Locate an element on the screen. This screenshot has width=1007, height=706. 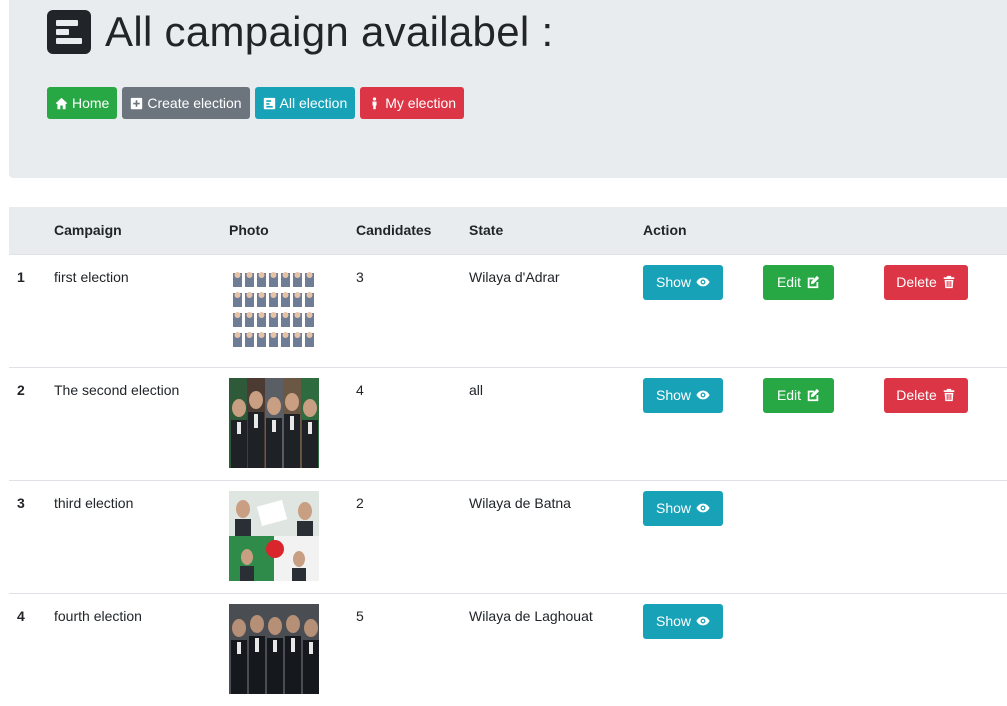
all-election-label: All election is located at coordinates (313, 103).